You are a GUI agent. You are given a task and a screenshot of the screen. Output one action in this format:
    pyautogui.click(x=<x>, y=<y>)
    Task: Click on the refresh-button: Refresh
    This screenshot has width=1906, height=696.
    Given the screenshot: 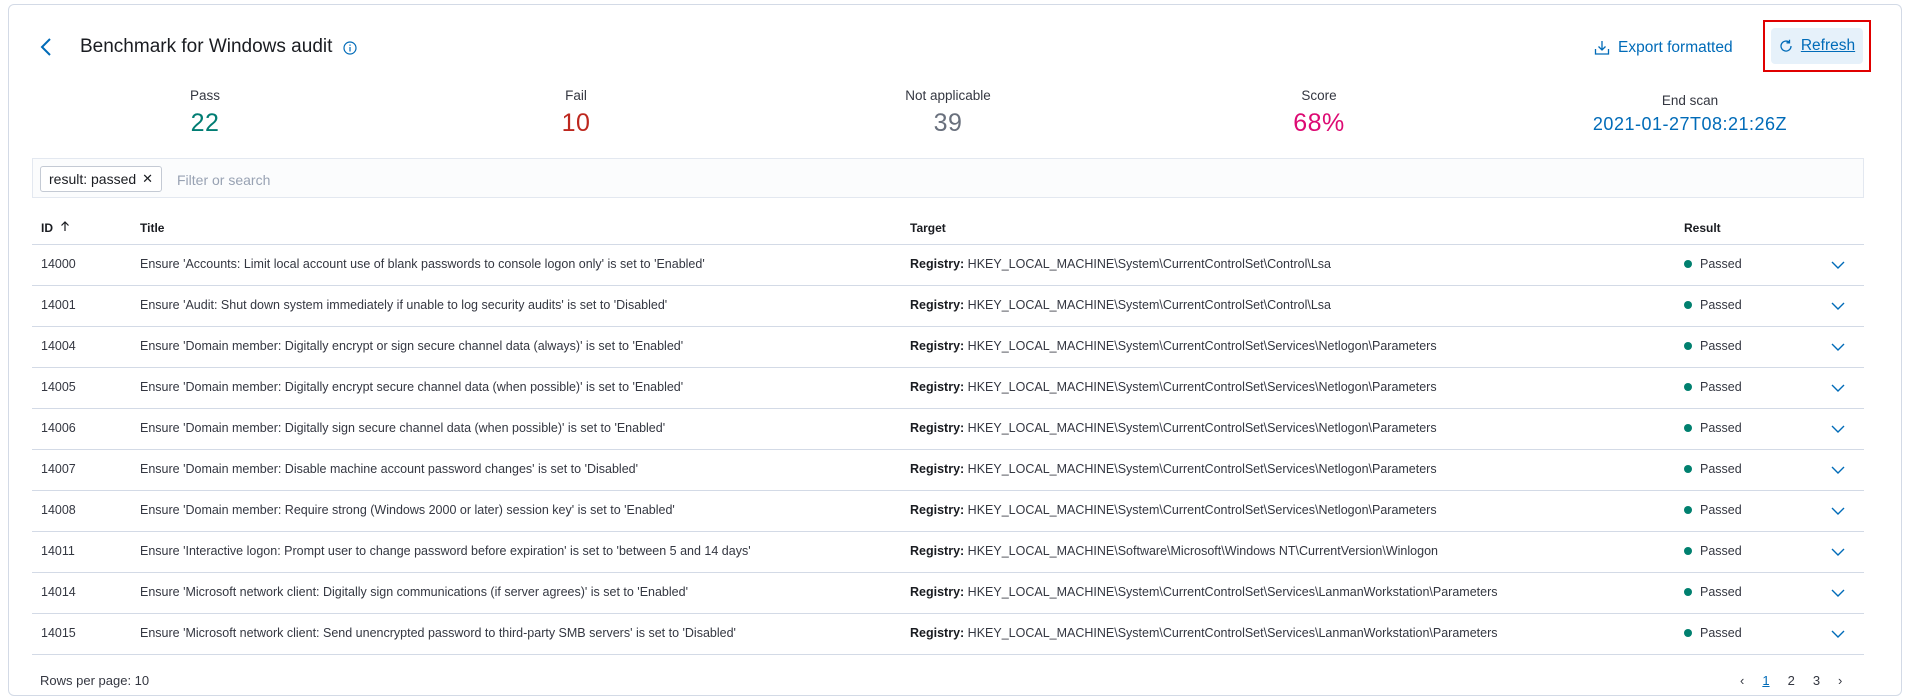 What is the action you would take?
    pyautogui.click(x=1817, y=46)
    